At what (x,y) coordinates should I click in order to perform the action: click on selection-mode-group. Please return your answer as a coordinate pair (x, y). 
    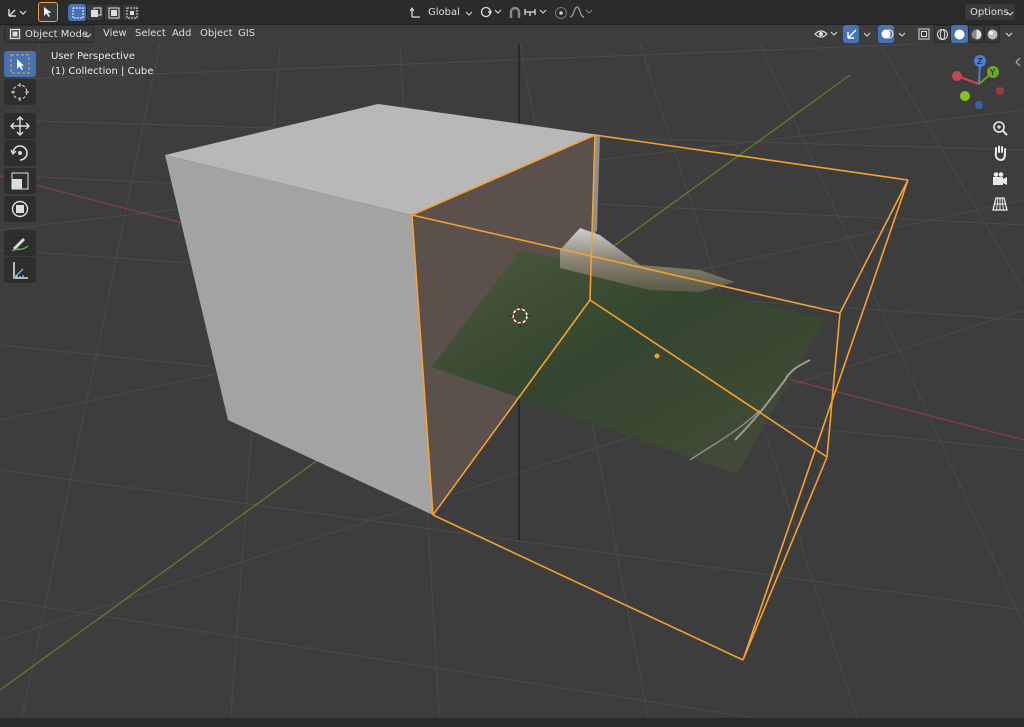
    Looking at the image, I should click on (106, 12).